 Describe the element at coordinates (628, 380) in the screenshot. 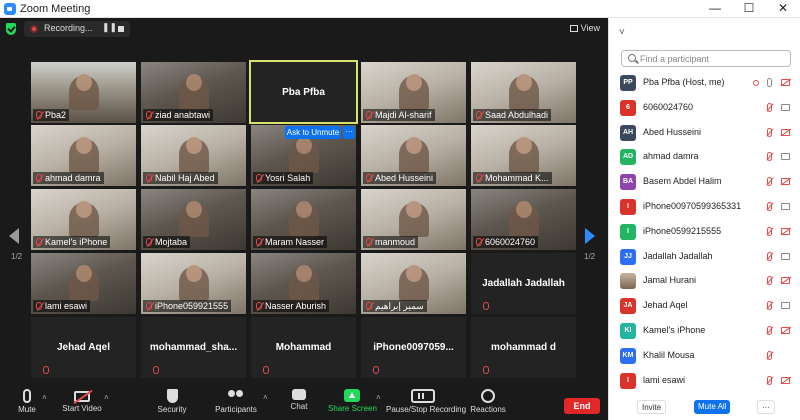

I see `avatar: I` at that location.